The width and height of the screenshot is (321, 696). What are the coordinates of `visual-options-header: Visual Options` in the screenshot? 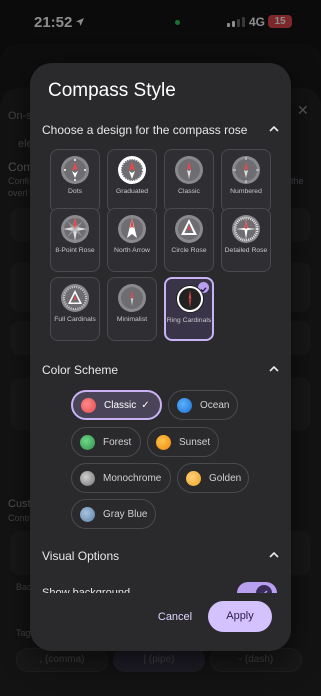 It's located at (160, 556).